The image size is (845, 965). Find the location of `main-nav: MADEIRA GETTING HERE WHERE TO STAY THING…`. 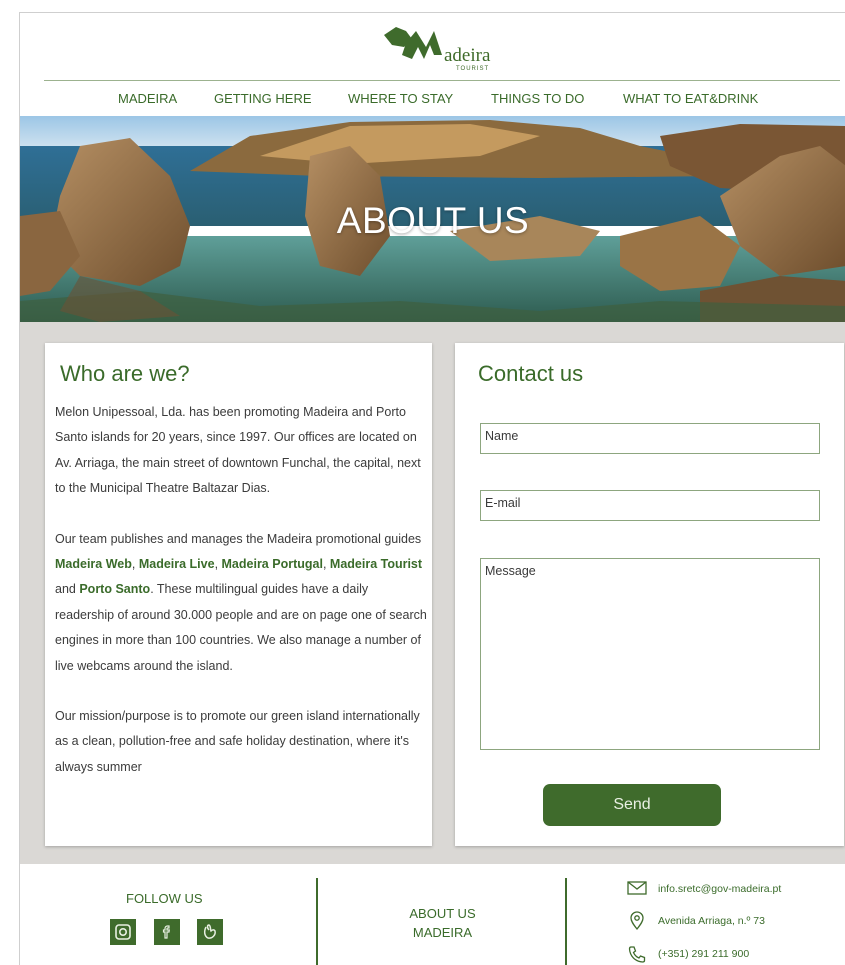

main-nav: MADEIRA GETTING HERE WHERE TO STAY THING… is located at coordinates (432, 101).